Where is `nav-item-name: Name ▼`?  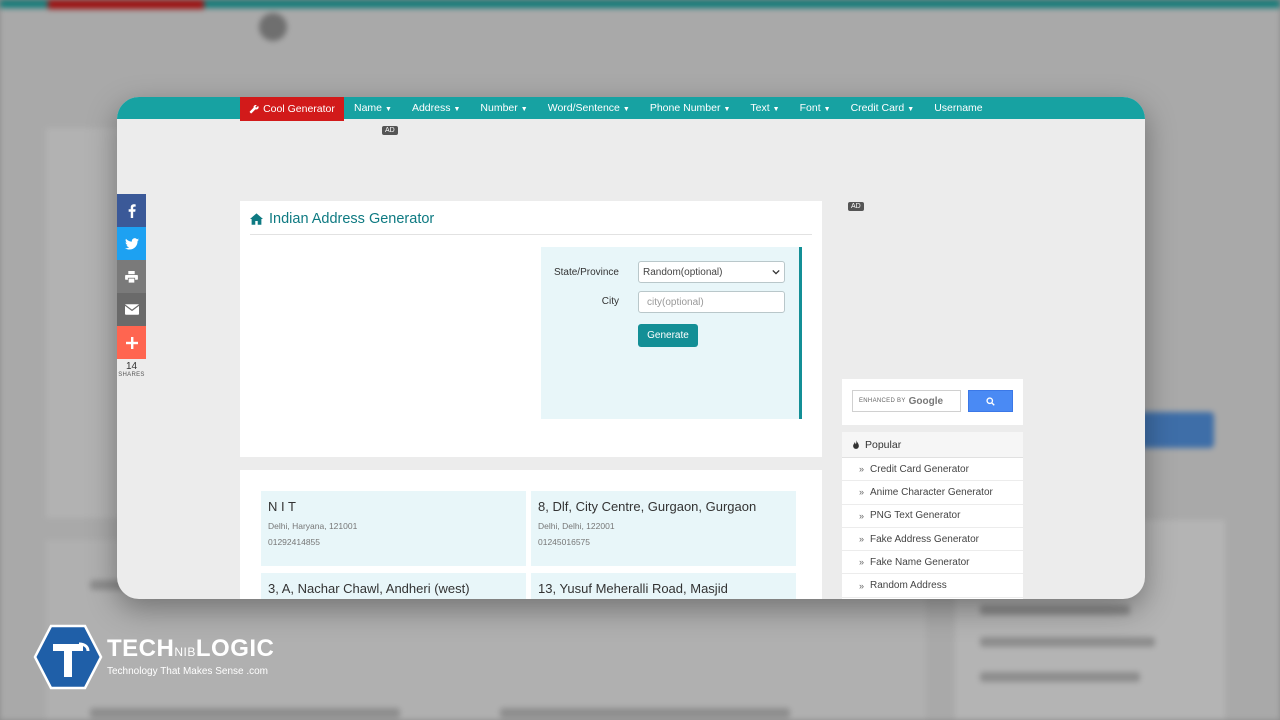 nav-item-name: Name ▼ is located at coordinates (373, 108).